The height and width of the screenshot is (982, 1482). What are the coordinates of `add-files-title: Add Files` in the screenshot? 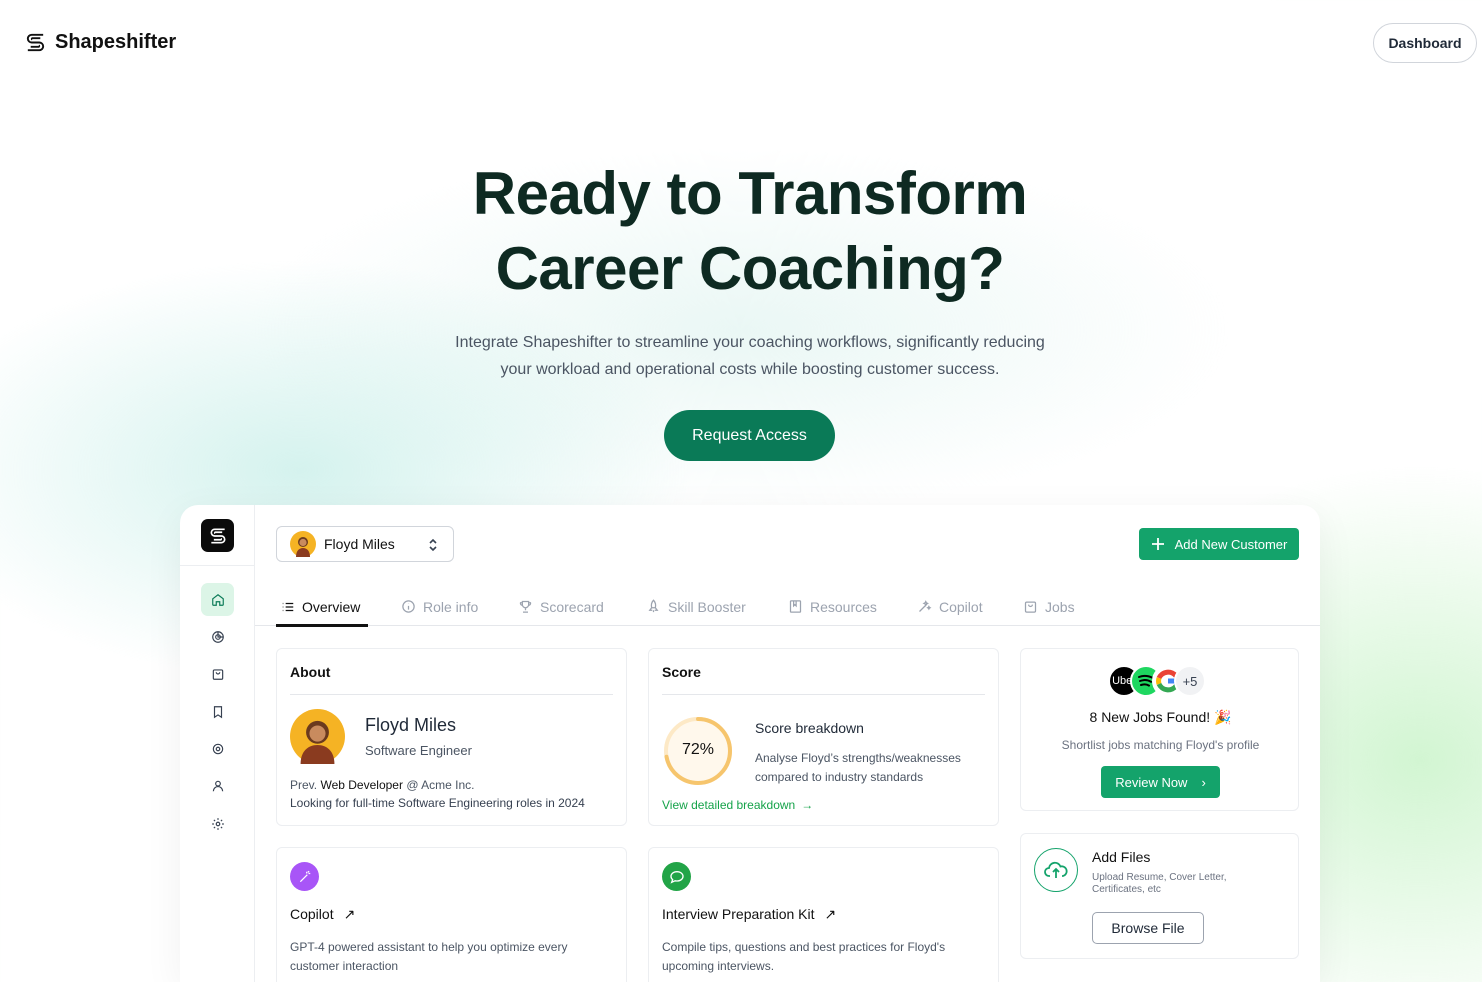 It's located at (1121, 857).